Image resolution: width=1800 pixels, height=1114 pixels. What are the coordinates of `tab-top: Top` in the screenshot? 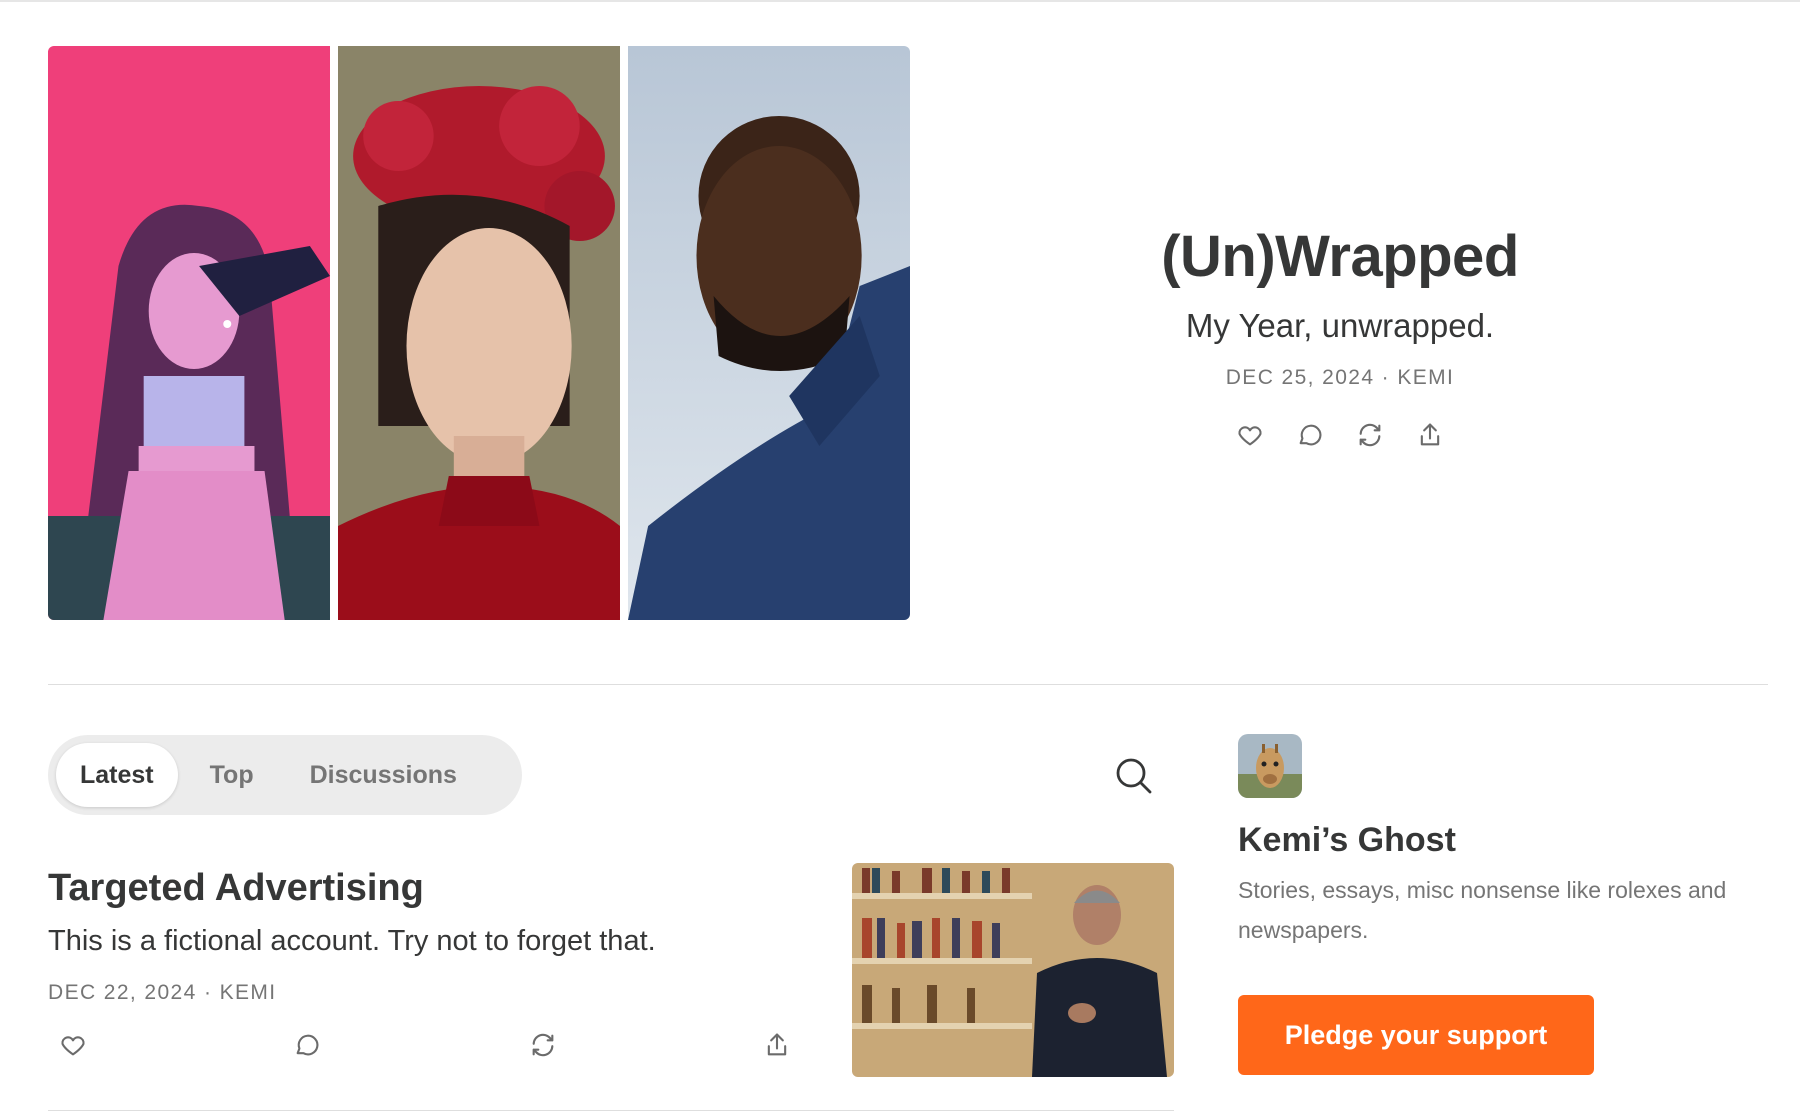 It's located at (232, 775).